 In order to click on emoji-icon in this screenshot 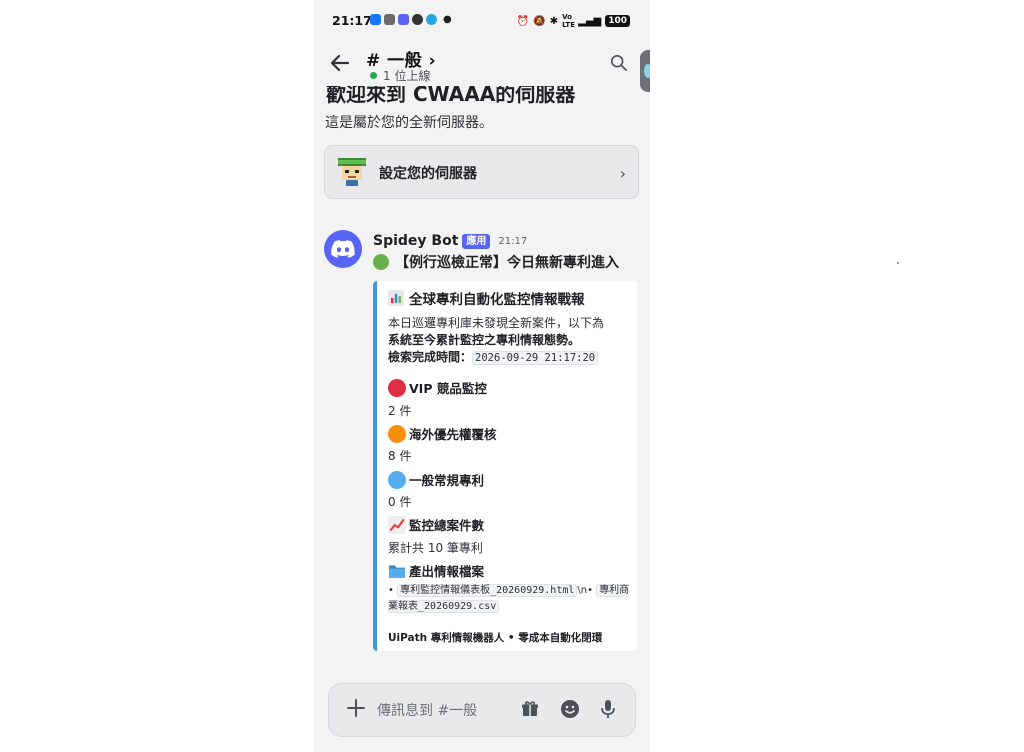, I will do `click(570, 709)`.